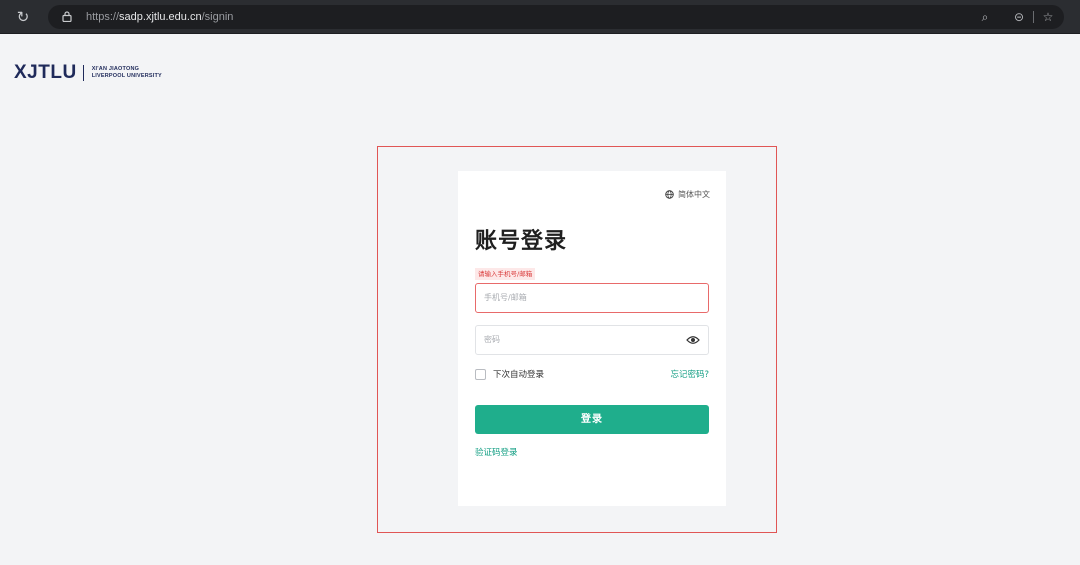 The height and width of the screenshot is (565, 1080). Describe the element at coordinates (1019, 17) in the screenshot. I see `account-icon: ⊝` at that location.